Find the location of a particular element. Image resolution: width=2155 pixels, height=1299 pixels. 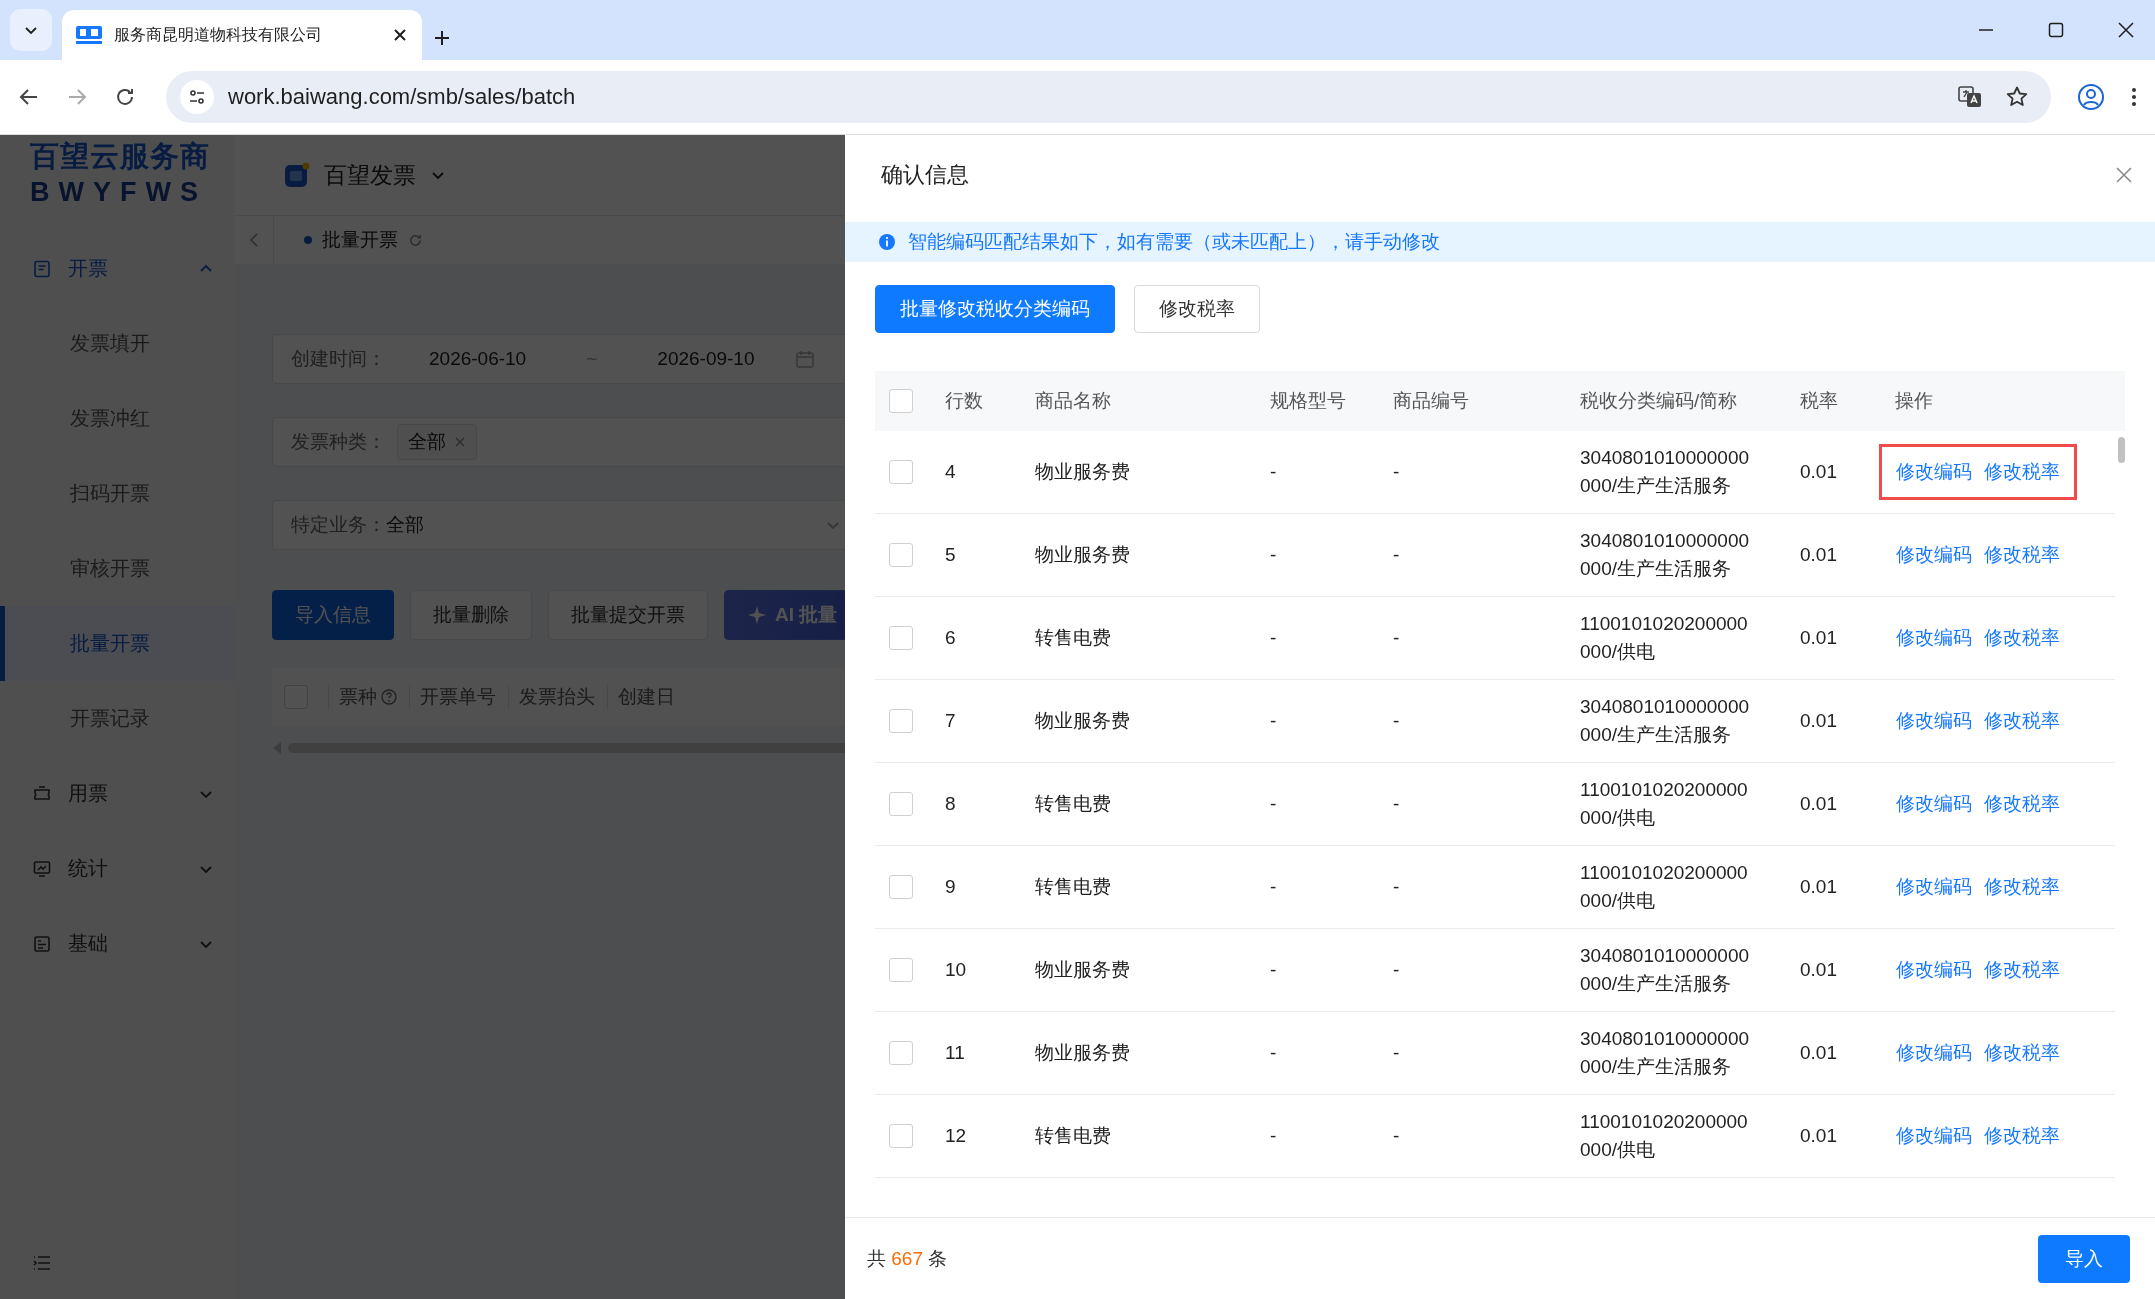

tag: 全部 is located at coordinates (437, 442).